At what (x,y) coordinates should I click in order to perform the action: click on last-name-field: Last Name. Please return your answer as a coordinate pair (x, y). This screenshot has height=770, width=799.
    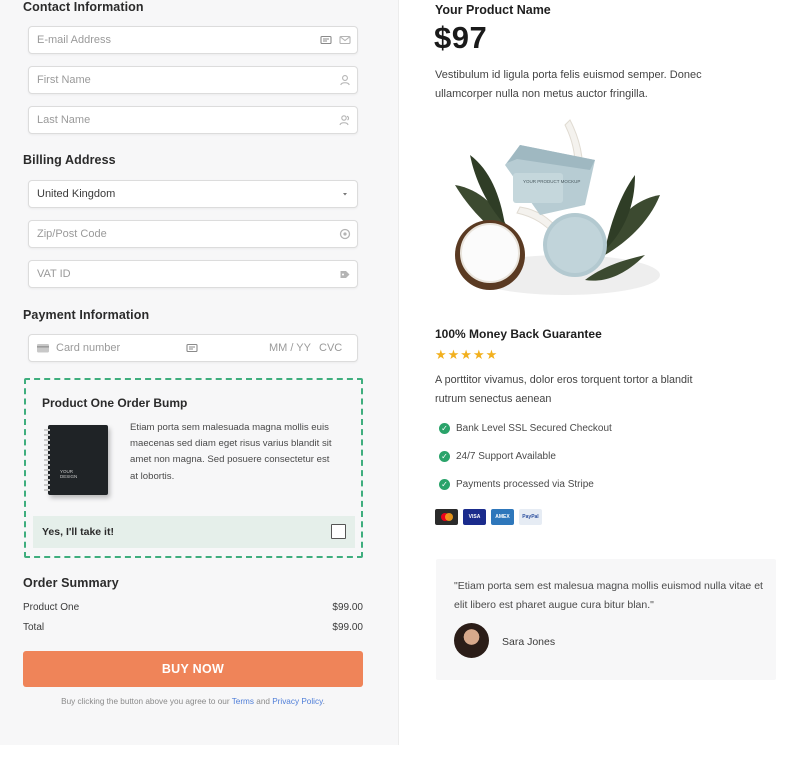
    Looking at the image, I should click on (193, 120).